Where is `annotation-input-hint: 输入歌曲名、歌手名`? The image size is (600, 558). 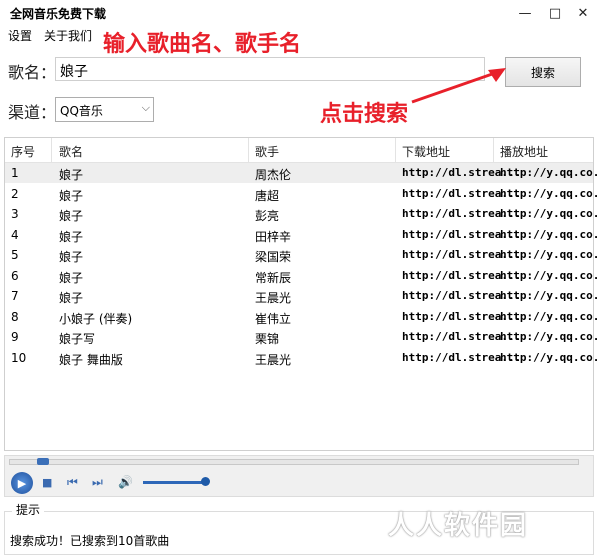
annotation-input-hint: 输入歌曲名、歌手名 is located at coordinates (202, 44).